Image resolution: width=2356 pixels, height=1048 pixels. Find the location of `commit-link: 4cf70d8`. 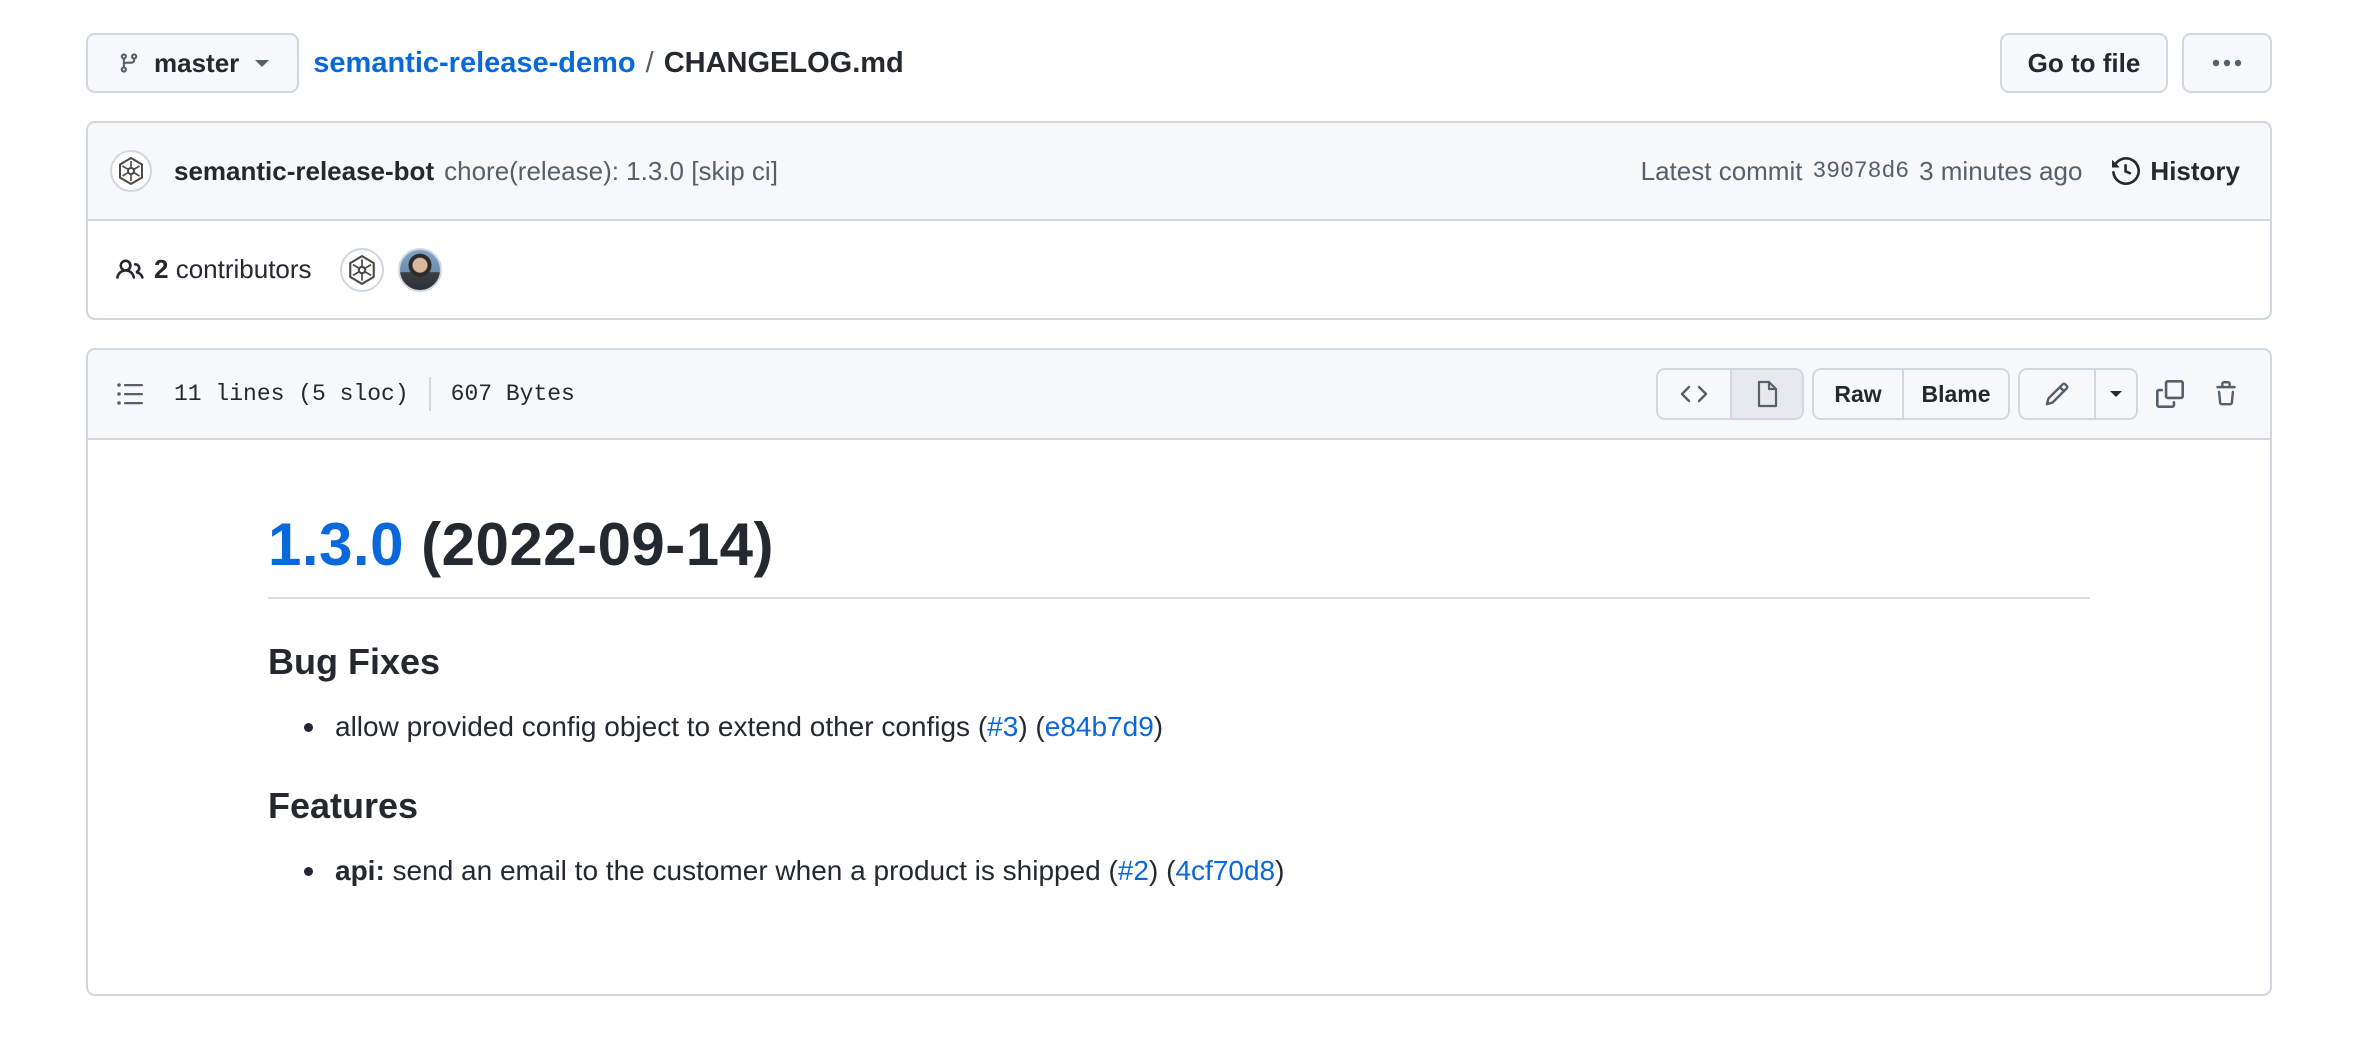

commit-link: 4cf70d8 is located at coordinates (1225, 870).